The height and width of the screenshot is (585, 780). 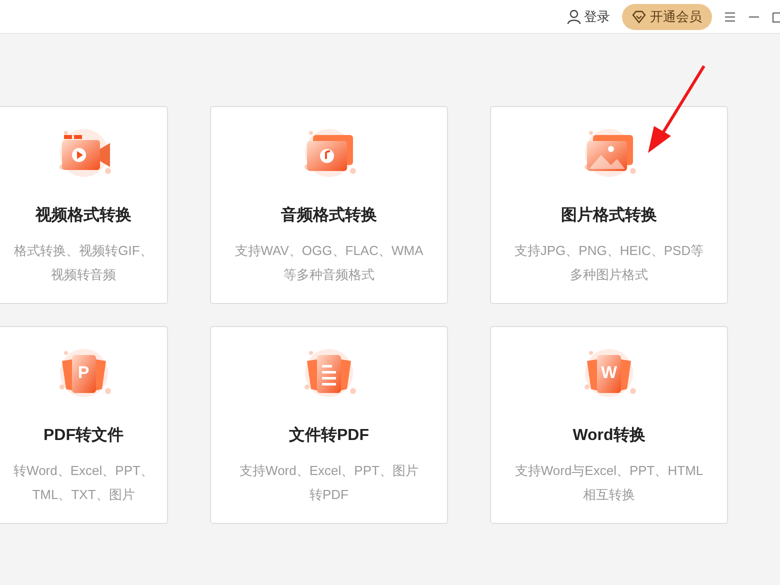 What do you see at coordinates (609, 251) in the screenshot?
I see `card-description: 支持JPG、PNG、HEIC、PSD等` at bounding box center [609, 251].